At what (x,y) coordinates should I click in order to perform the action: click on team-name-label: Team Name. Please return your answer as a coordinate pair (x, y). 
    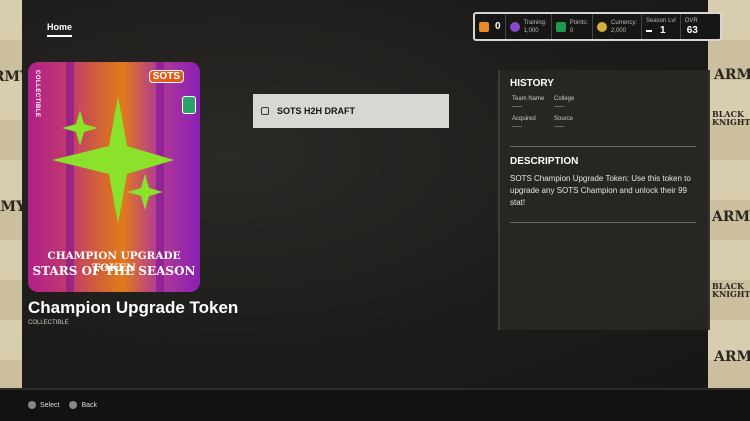
    Looking at the image, I should click on (528, 99).